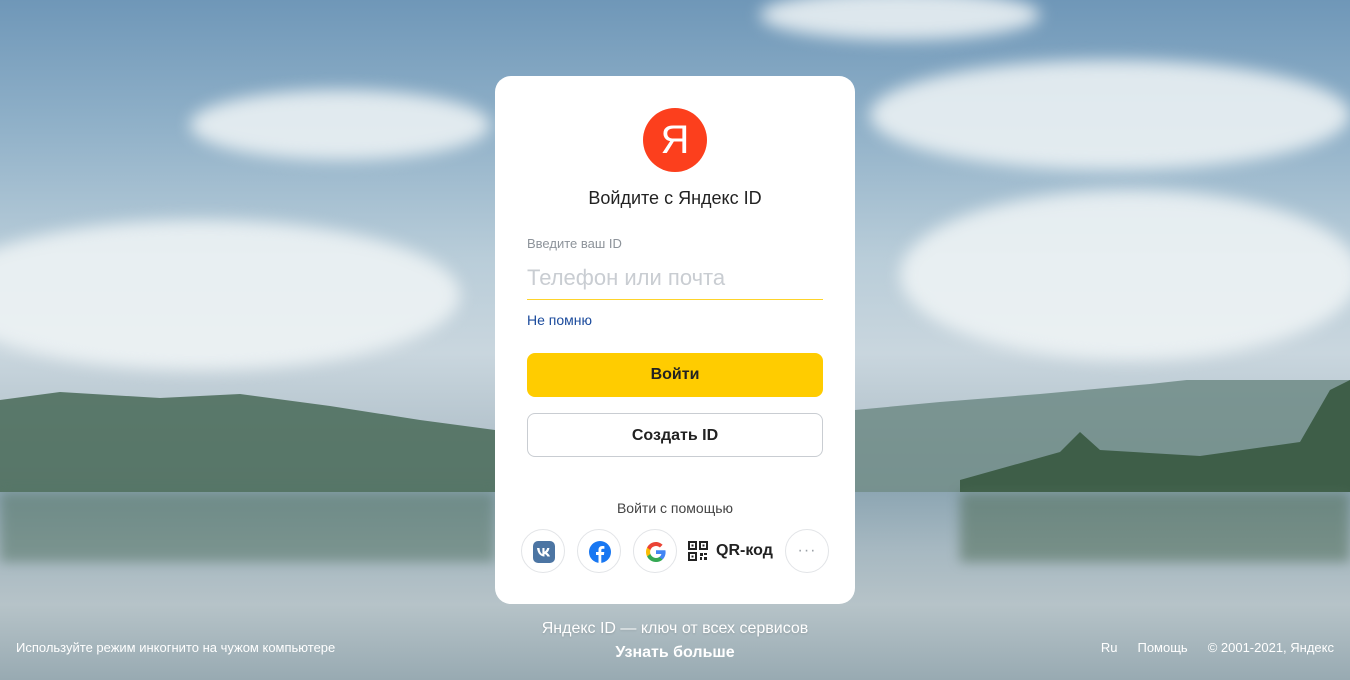 Image resolution: width=1350 pixels, height=680 pixels. I want to click on facebook-icon, so click(600, 552).